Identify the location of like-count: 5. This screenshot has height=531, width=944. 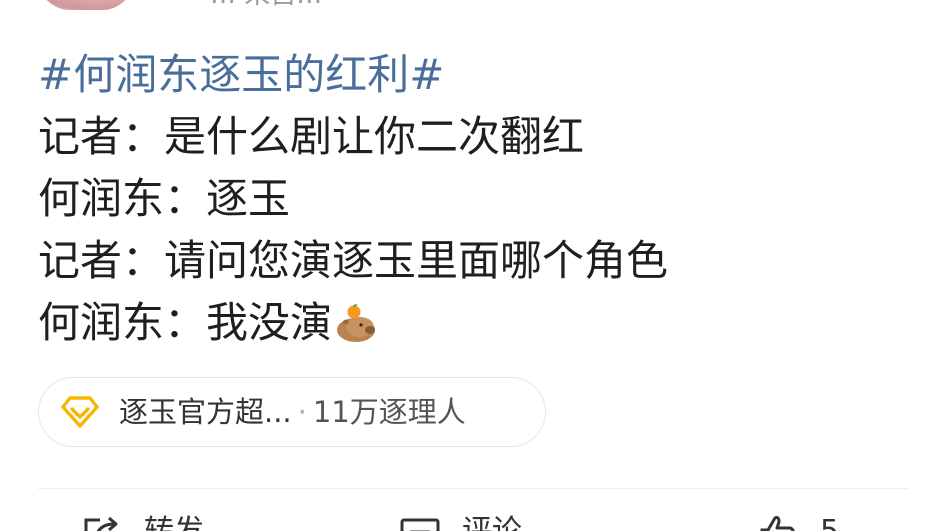
(829, 521).